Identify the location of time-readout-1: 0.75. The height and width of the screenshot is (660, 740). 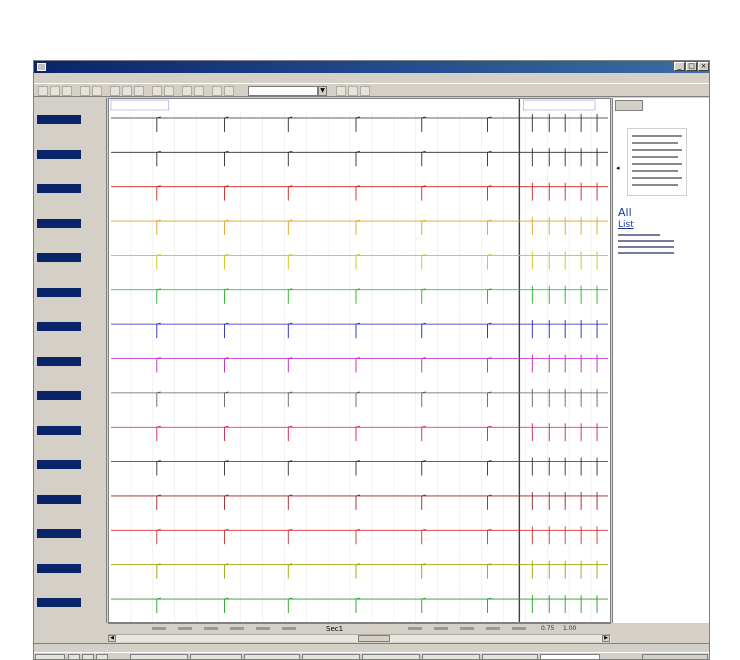
(548, 628).